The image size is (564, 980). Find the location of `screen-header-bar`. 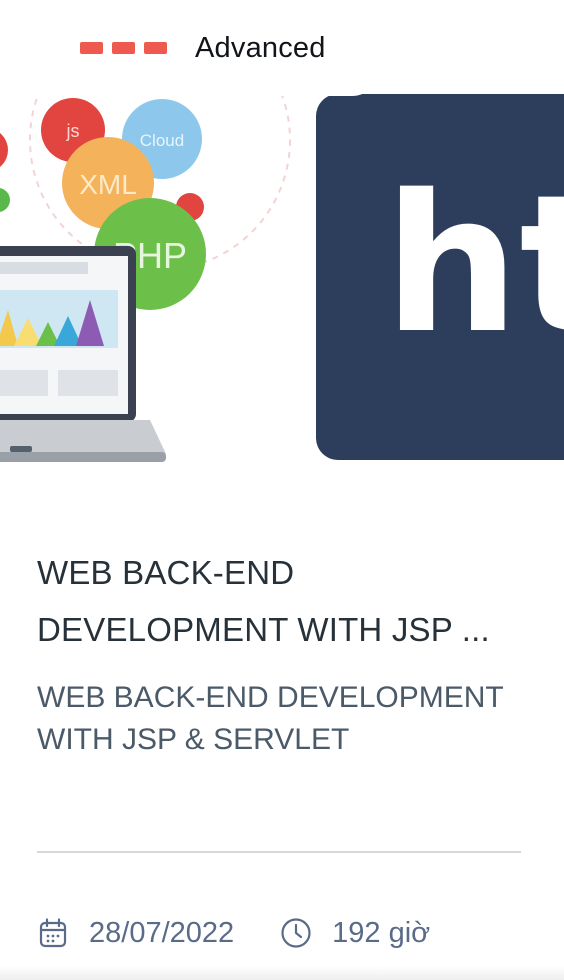

screen-header-bar is located at coordinates (44, 268).